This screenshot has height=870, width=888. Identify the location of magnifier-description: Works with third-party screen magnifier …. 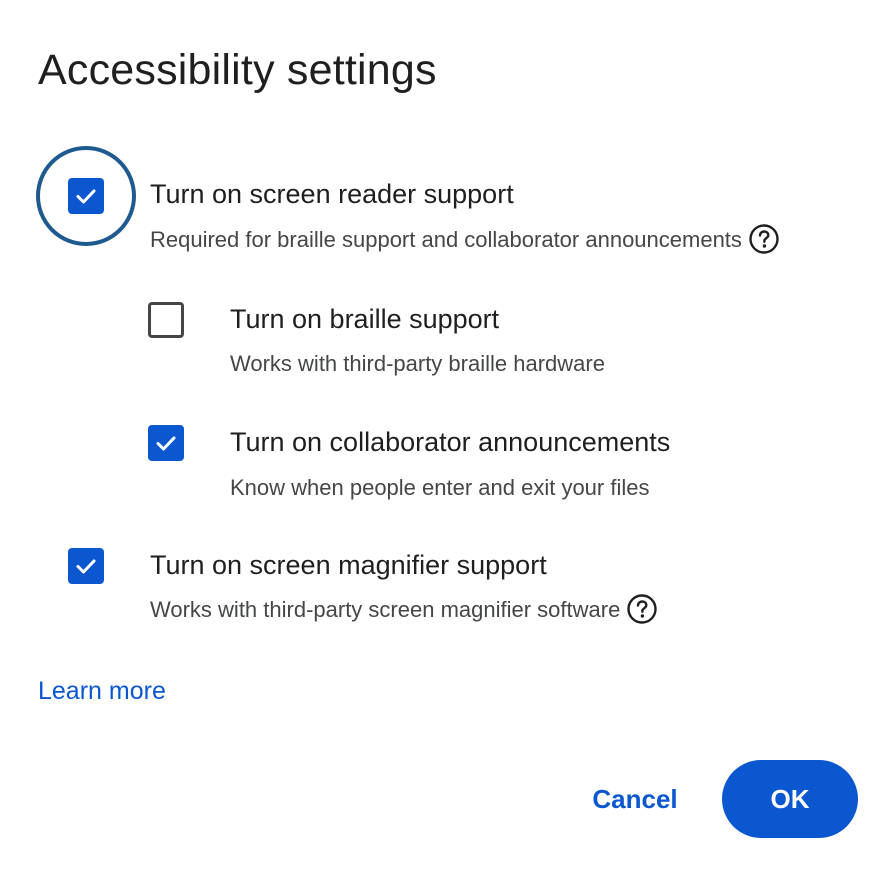
(404, 609).